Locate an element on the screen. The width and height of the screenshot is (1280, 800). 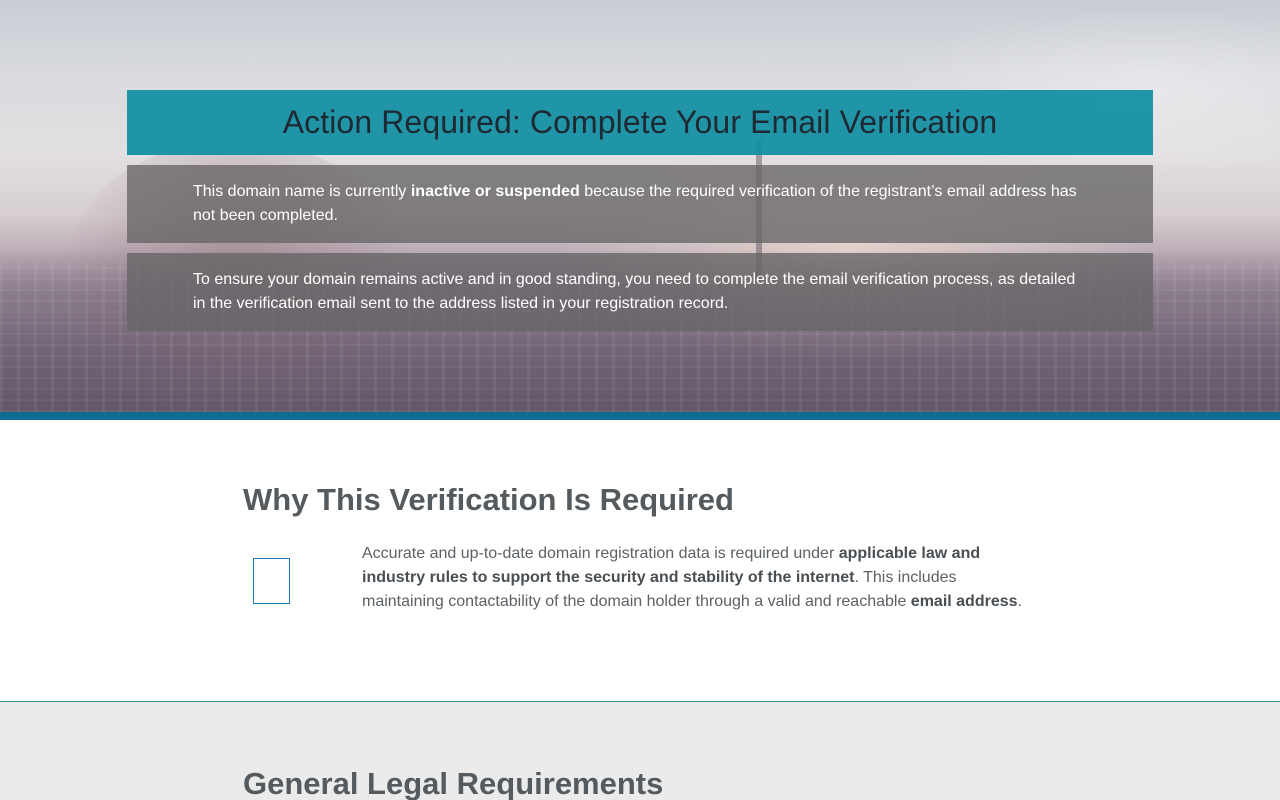
why-text-bold2: email address is located at coordinates (964, 601).